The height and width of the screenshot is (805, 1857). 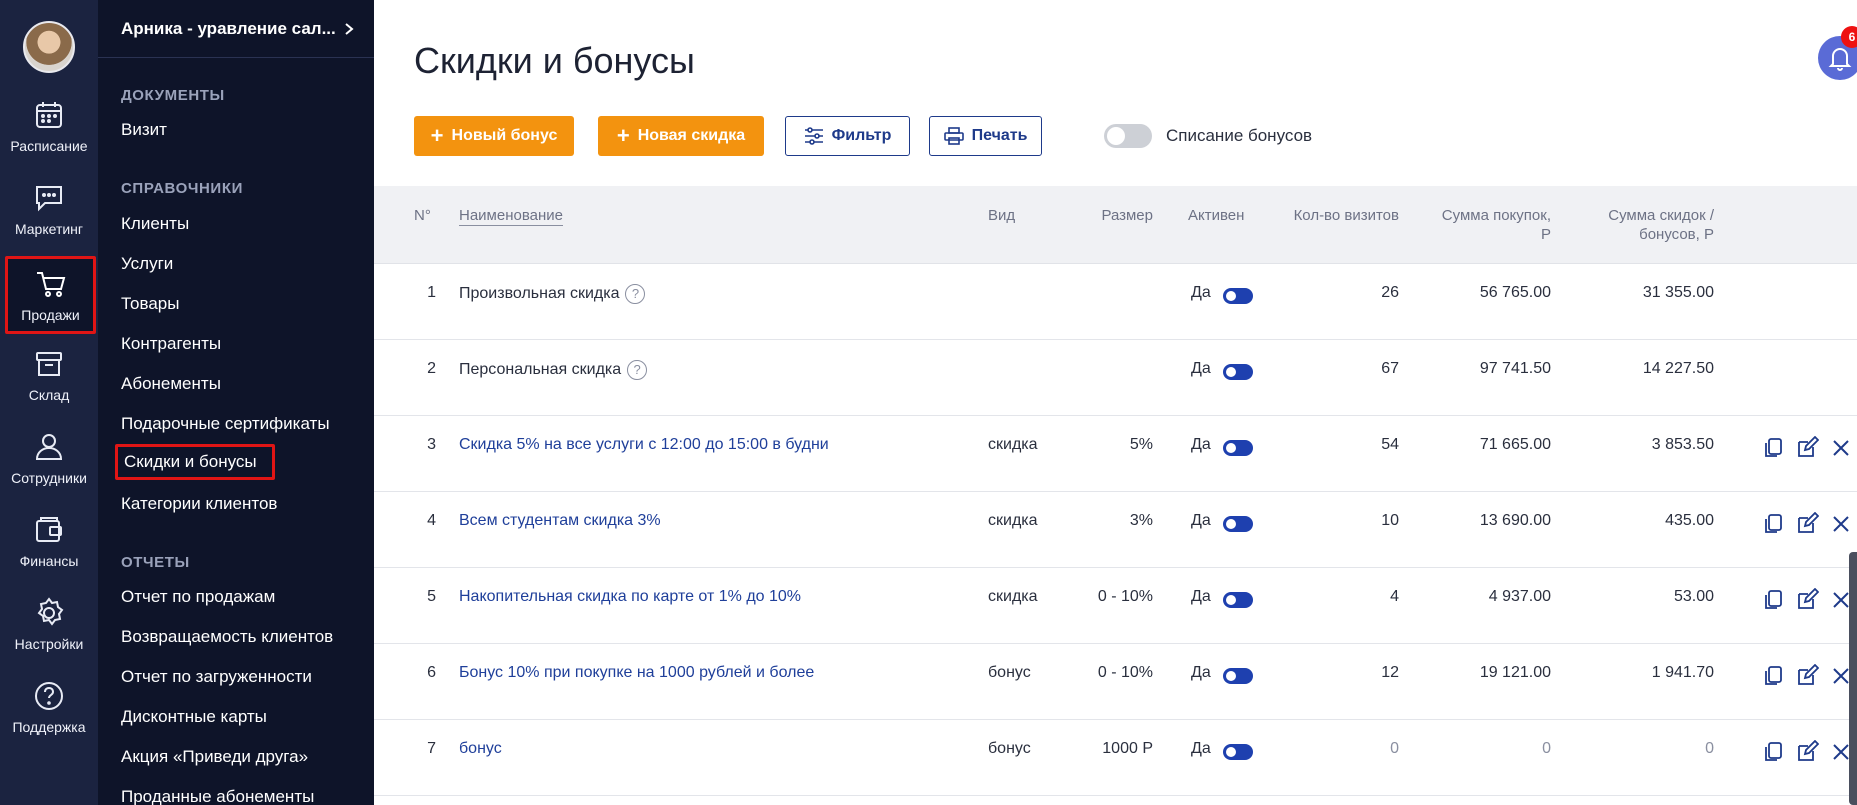 I want to click on rail-item-marketing: Маркетинг, so click(x=49, y=221).